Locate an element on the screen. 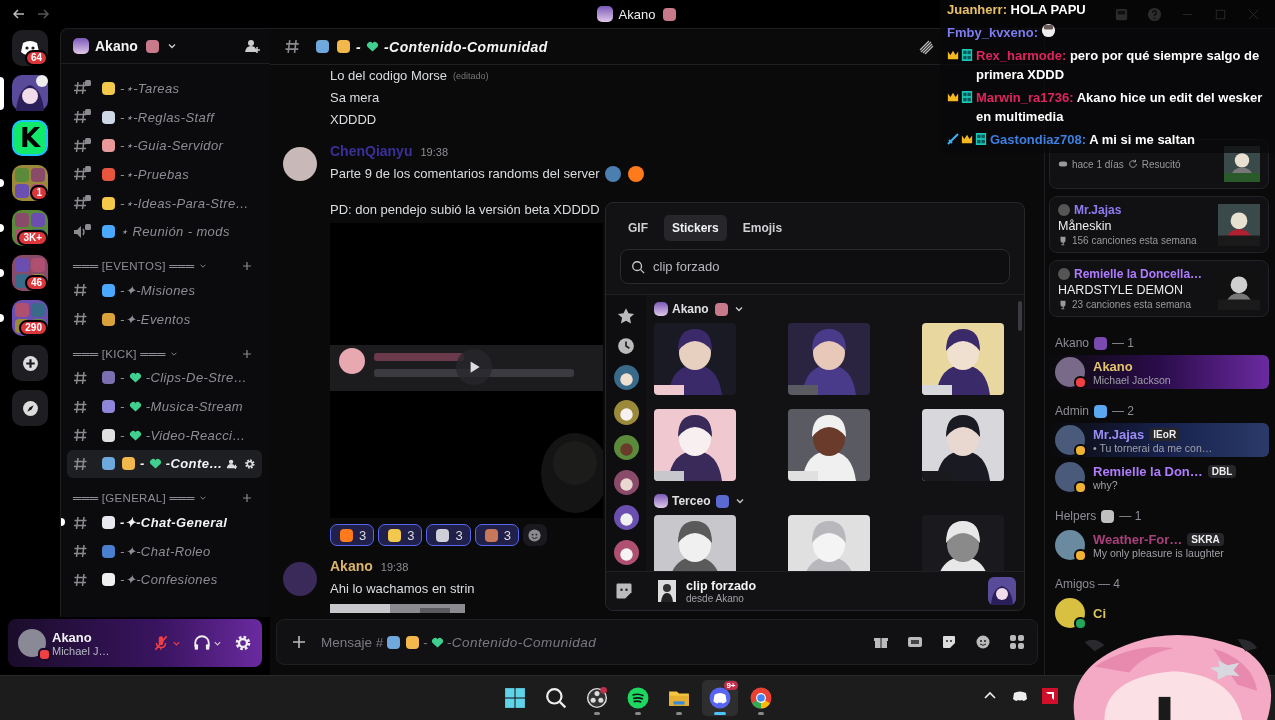 This screenshot has height=720, width=1275. clock-icon is located at coordinates (626, 346).